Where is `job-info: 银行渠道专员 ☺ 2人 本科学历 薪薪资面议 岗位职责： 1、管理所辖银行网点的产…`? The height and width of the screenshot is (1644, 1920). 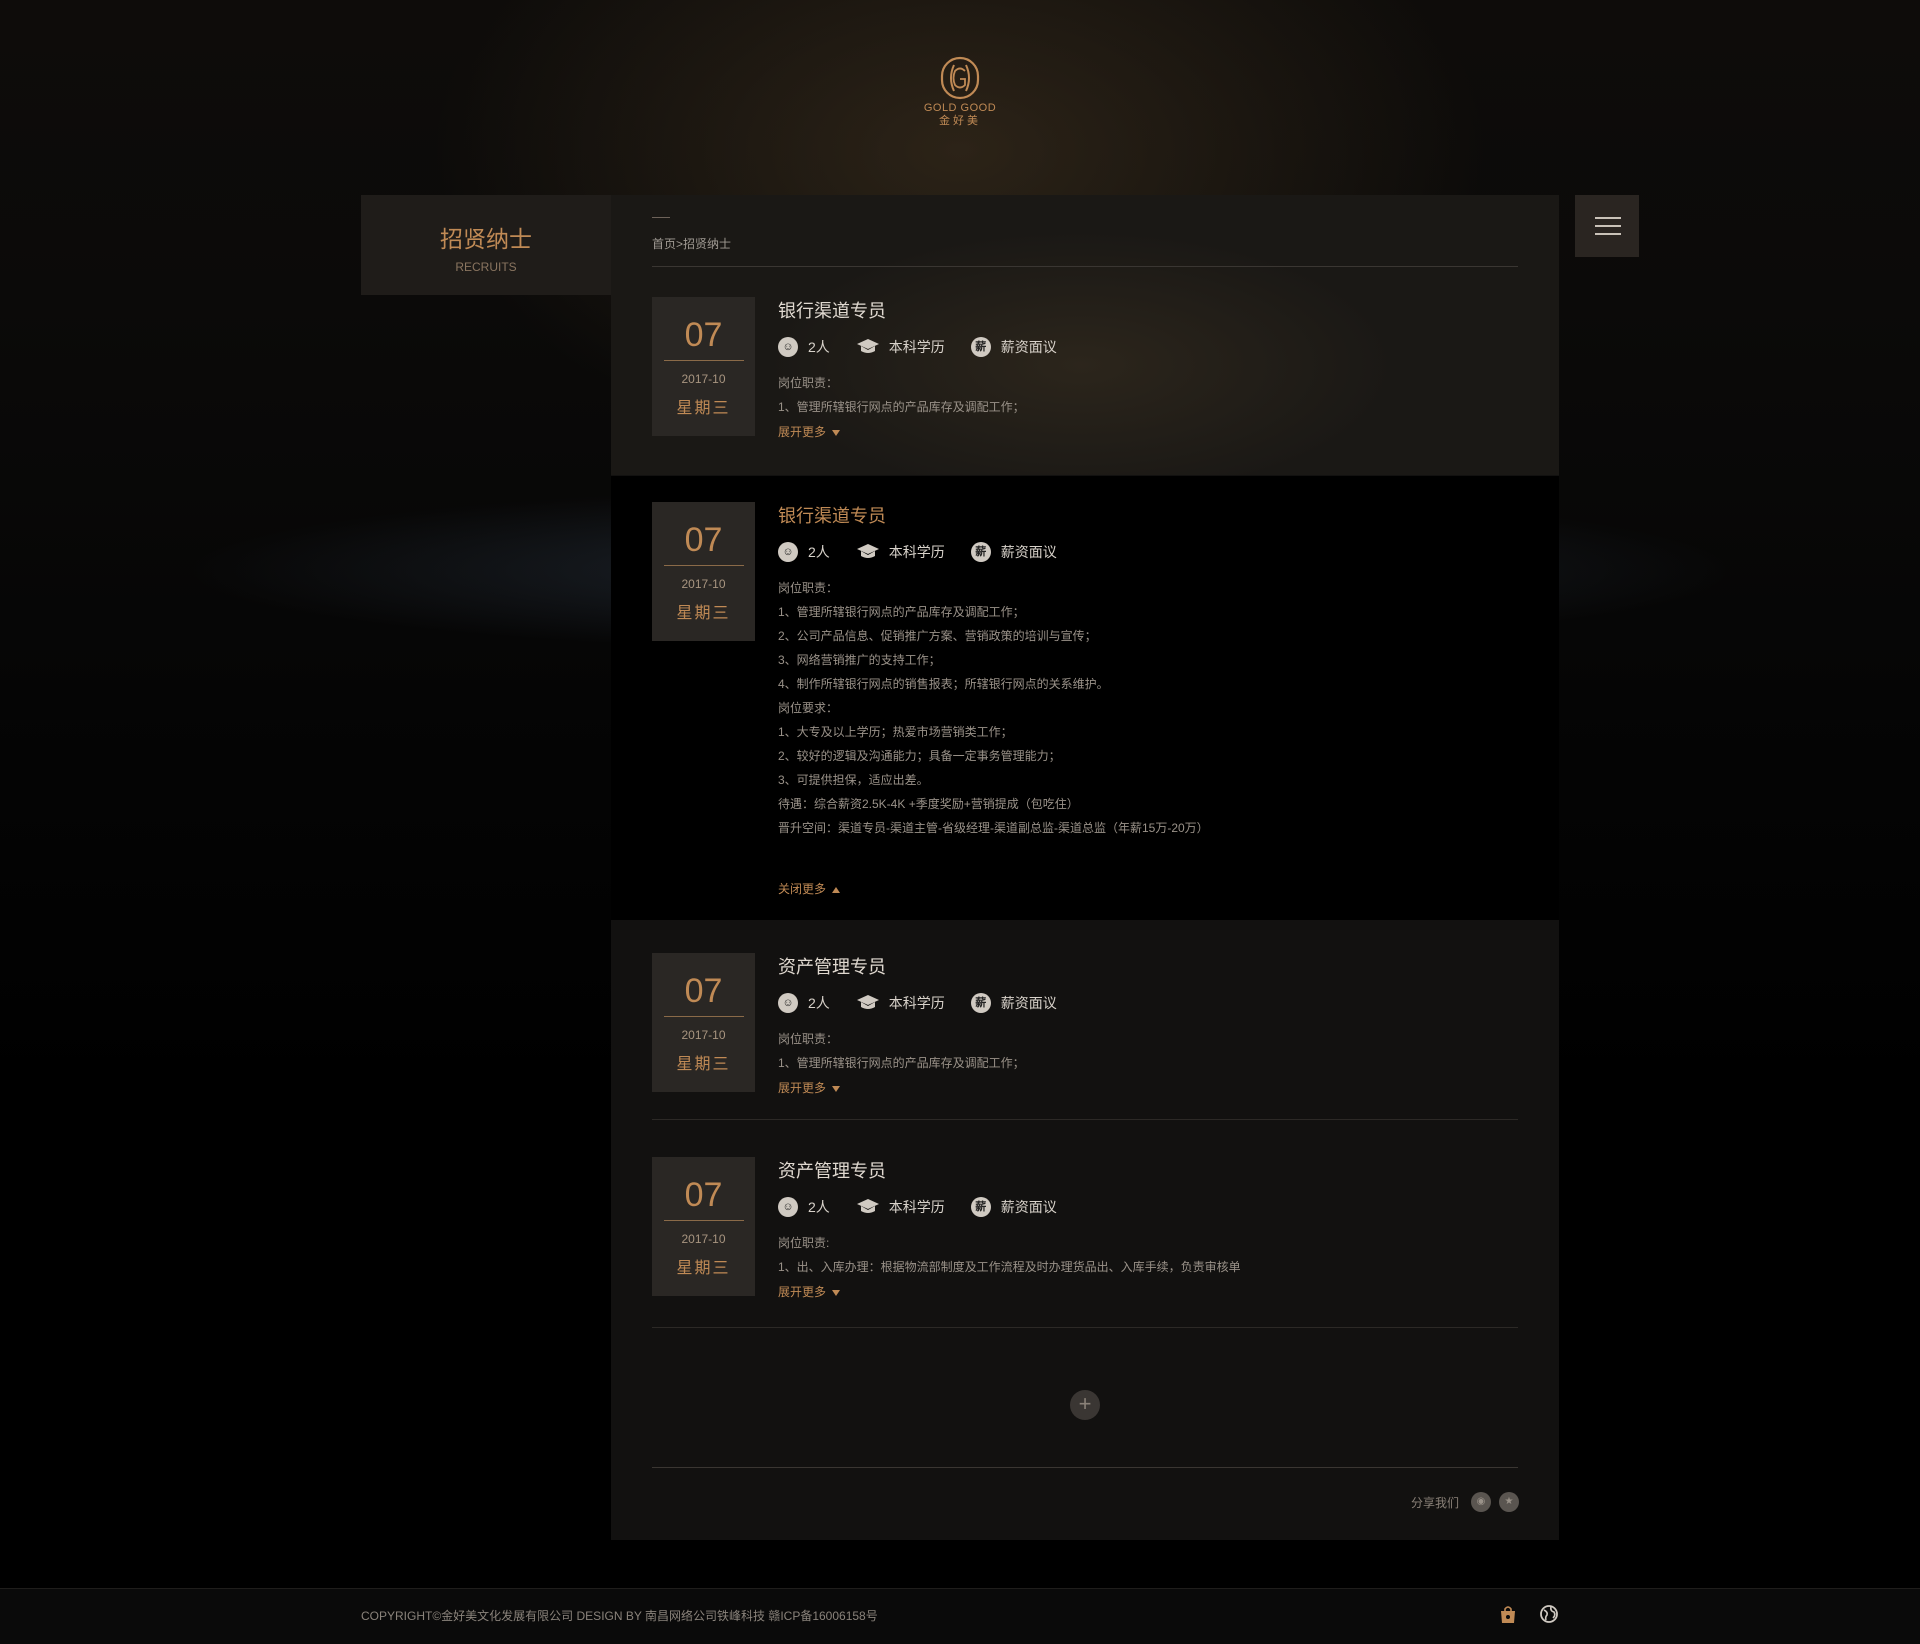 job-info: 银行渠道专员 ☺ 2人 本科学历 薪薪资面议 岗位职责： 1、管理所辖银行网点的产… is located at coordinates (930, 370).